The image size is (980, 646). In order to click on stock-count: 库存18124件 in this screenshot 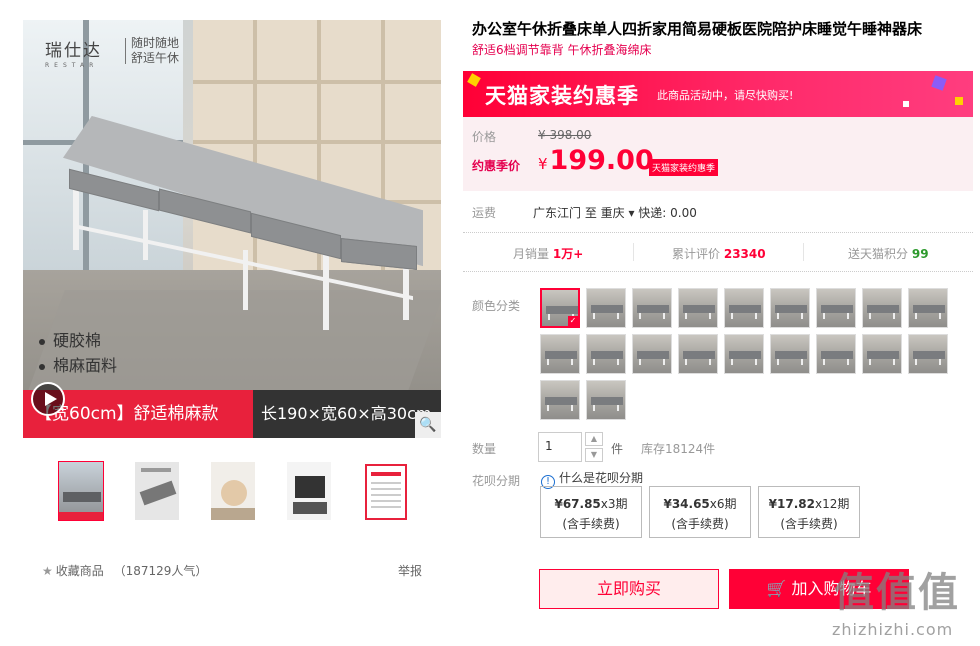, I will do `click(678, 449)`.